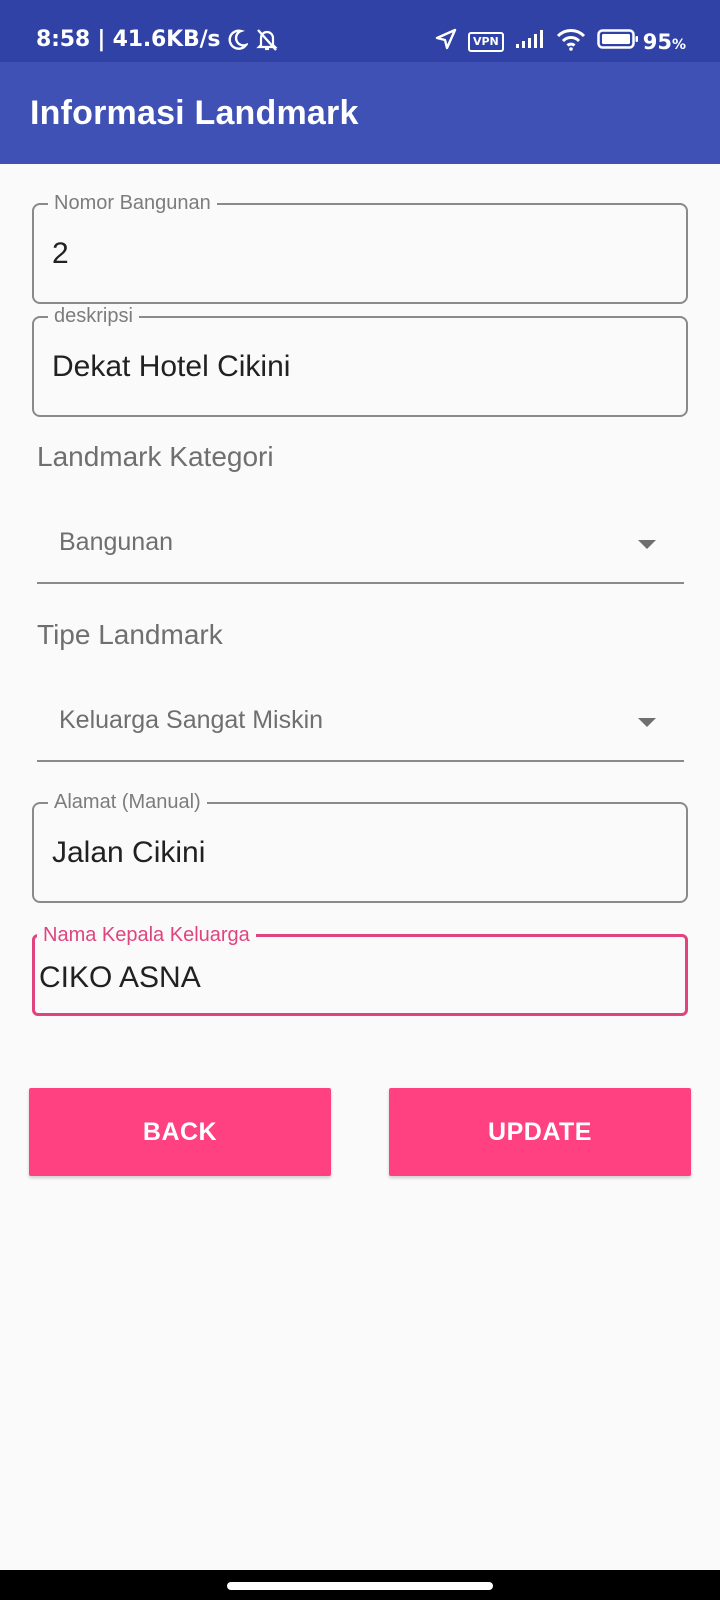  What do you see at coordinates (360, 360) in the screenshot?
I see `deskripsi-field: deskripsi Dekat Hotel Cikini` at bounding box center [360, 360].